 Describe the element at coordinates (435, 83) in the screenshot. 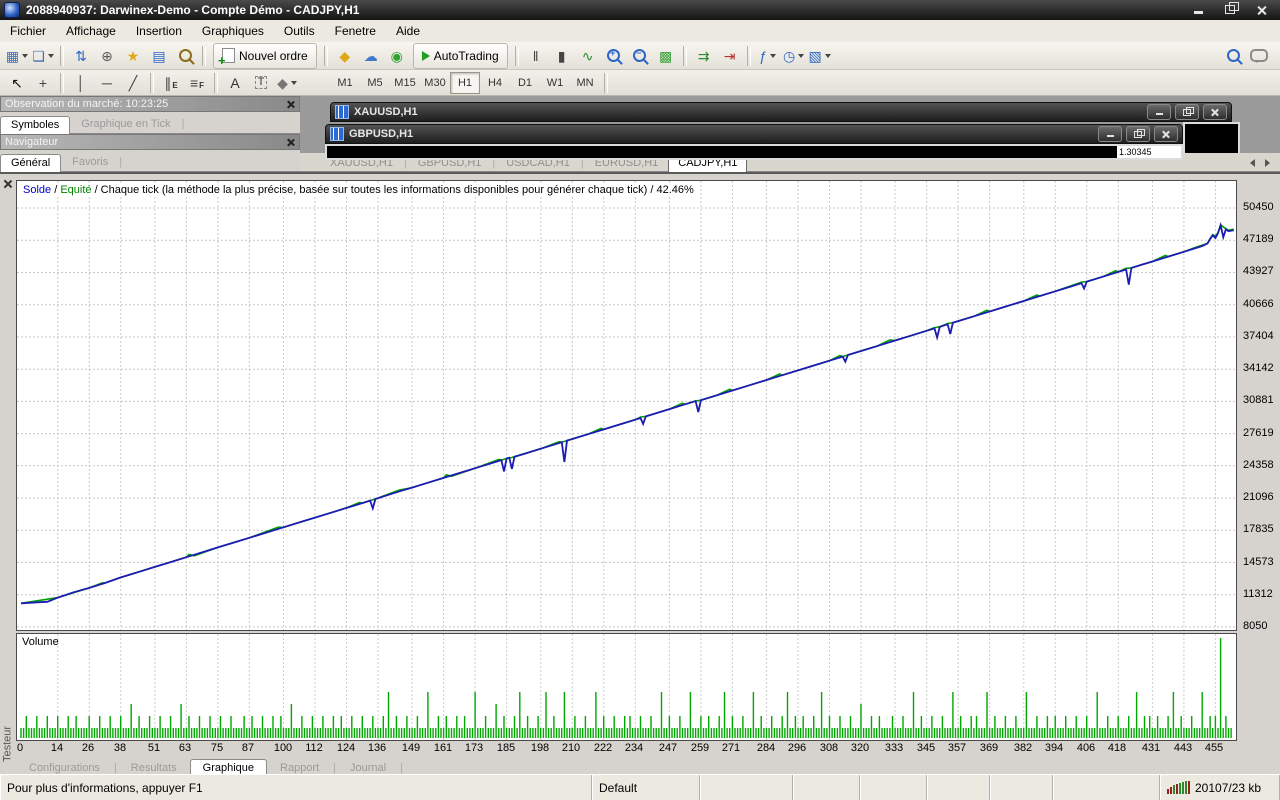

I see `timeframe-m30: M30` at that location.